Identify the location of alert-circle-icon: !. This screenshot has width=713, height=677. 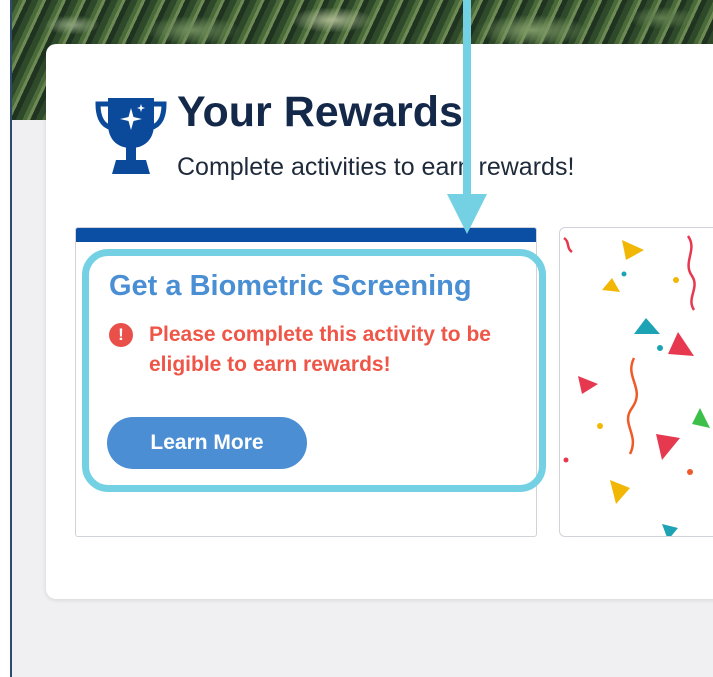
(121, 335).